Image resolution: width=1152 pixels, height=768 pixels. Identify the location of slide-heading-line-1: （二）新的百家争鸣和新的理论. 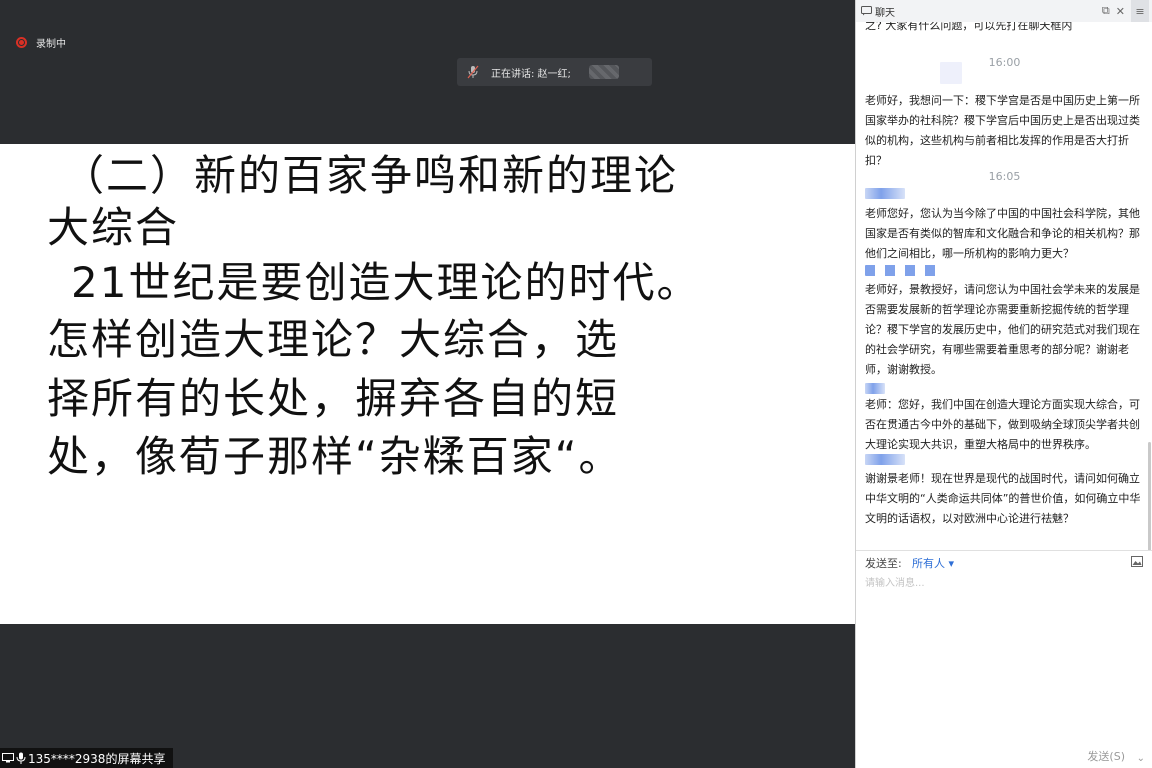
(370, 175).